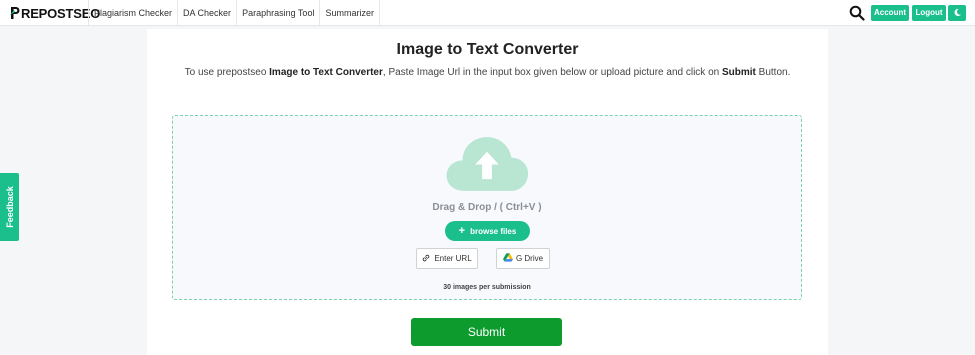  I want to click on moon-icon, so click(957, 12).